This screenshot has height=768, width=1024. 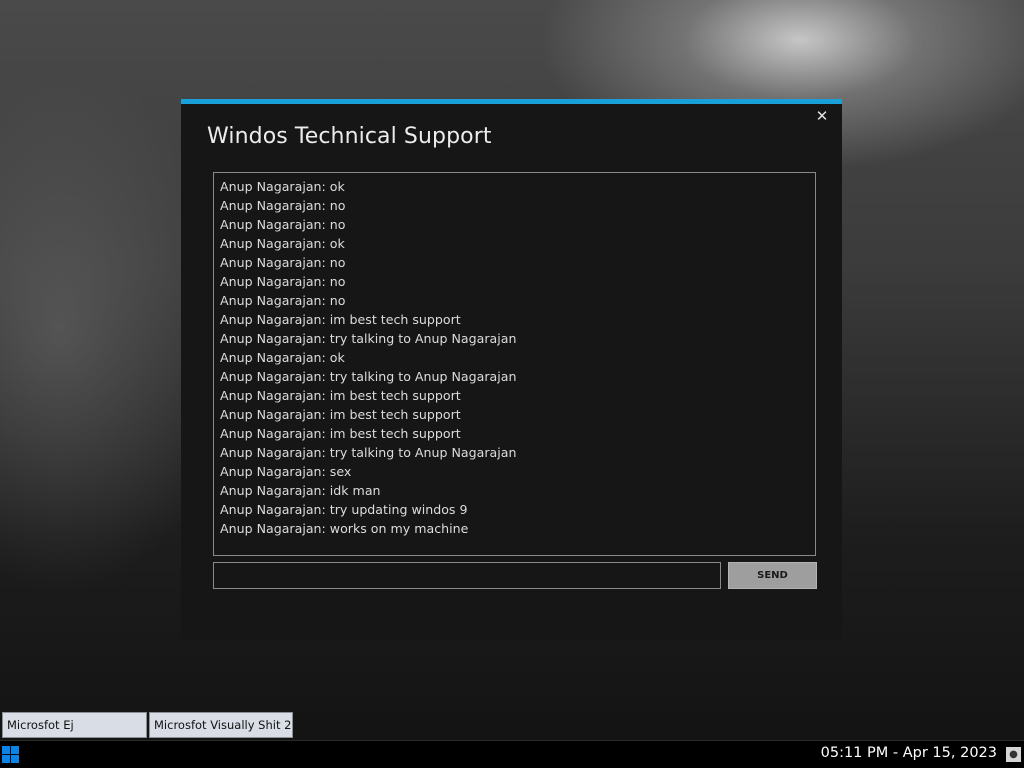 I want to click on chat-message: Anup Nagarajan: idk man, so click(x=300, y=490).